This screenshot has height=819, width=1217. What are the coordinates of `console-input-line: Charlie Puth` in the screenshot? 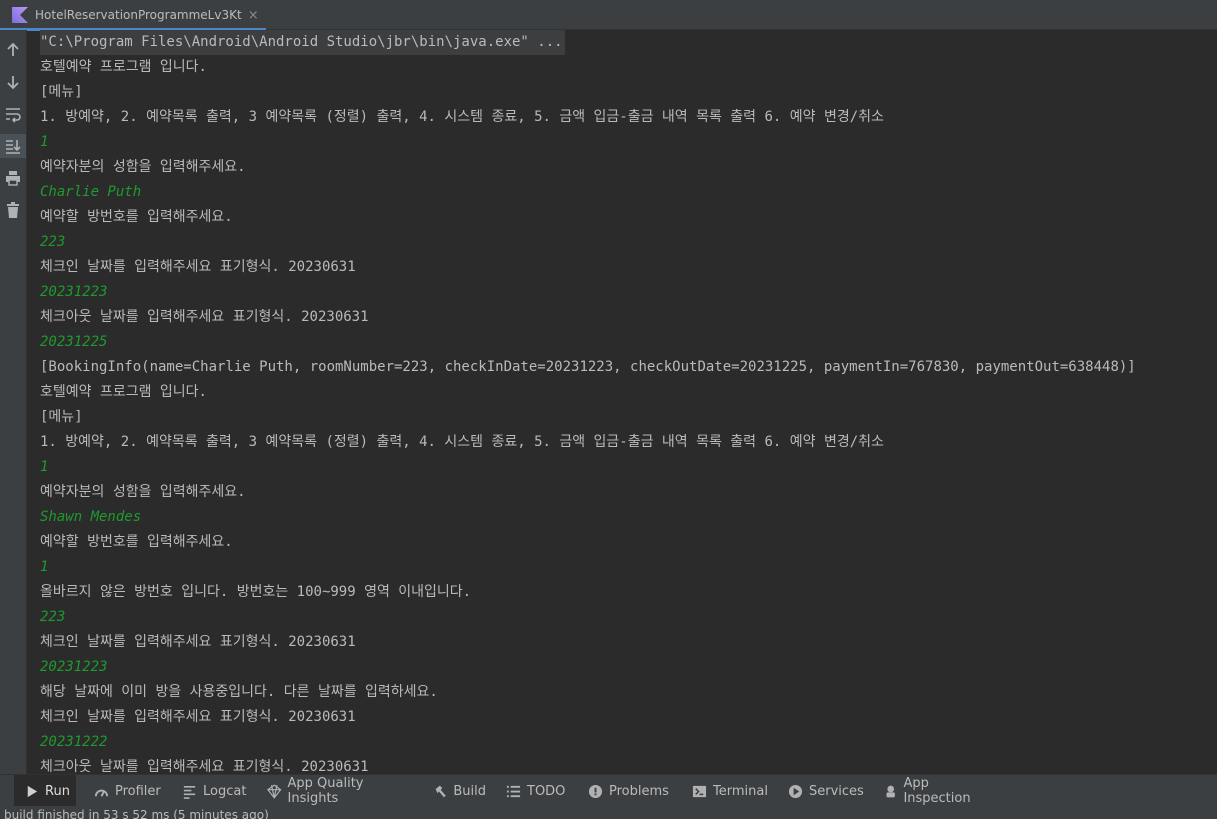 It's located at (91, 192).